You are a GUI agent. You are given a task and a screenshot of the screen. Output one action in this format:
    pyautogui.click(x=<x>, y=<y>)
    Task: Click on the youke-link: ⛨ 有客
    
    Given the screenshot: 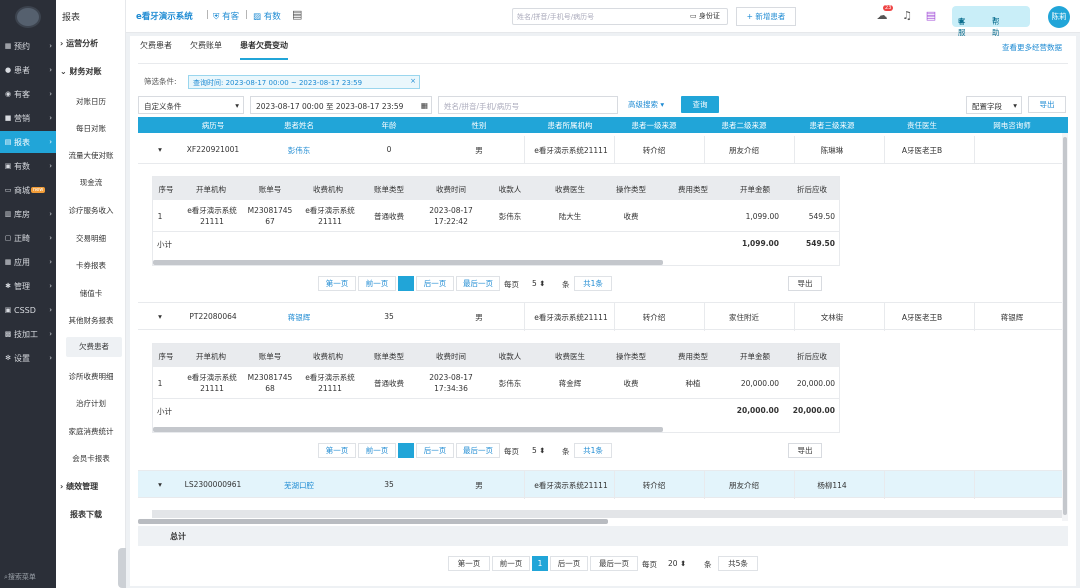 What is the action you would take?
    pyautogui.click(x=226, y=16)
    